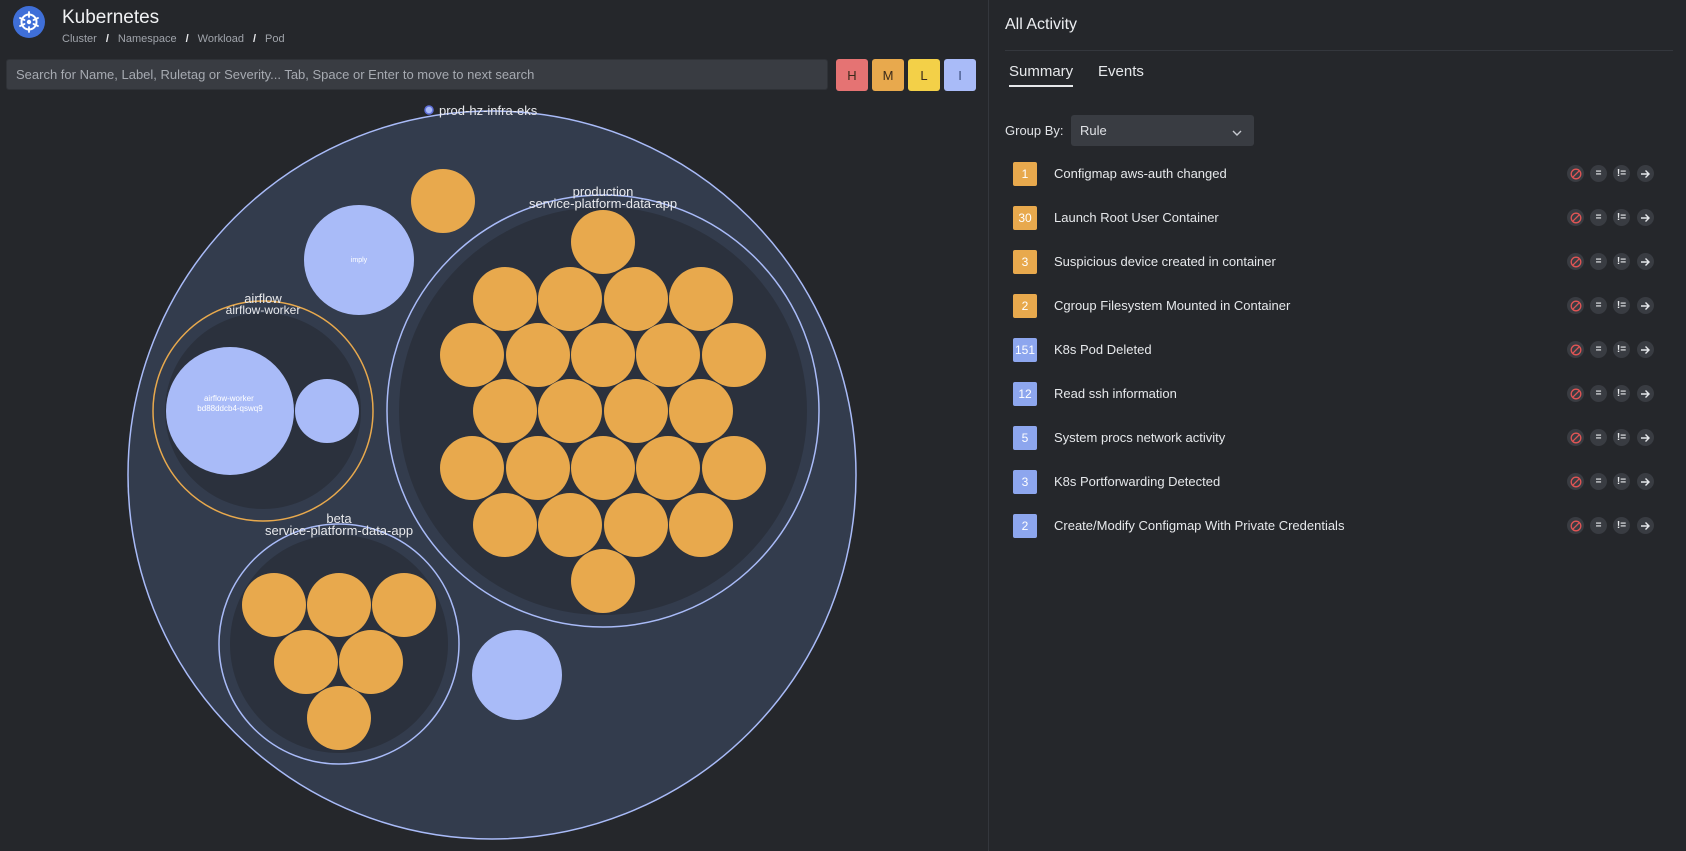 This screenshot has height=851, width=1686. Describe the element at coordinates (852, 75) in the screenshot. I see `severity-filter-high: H` at that location.